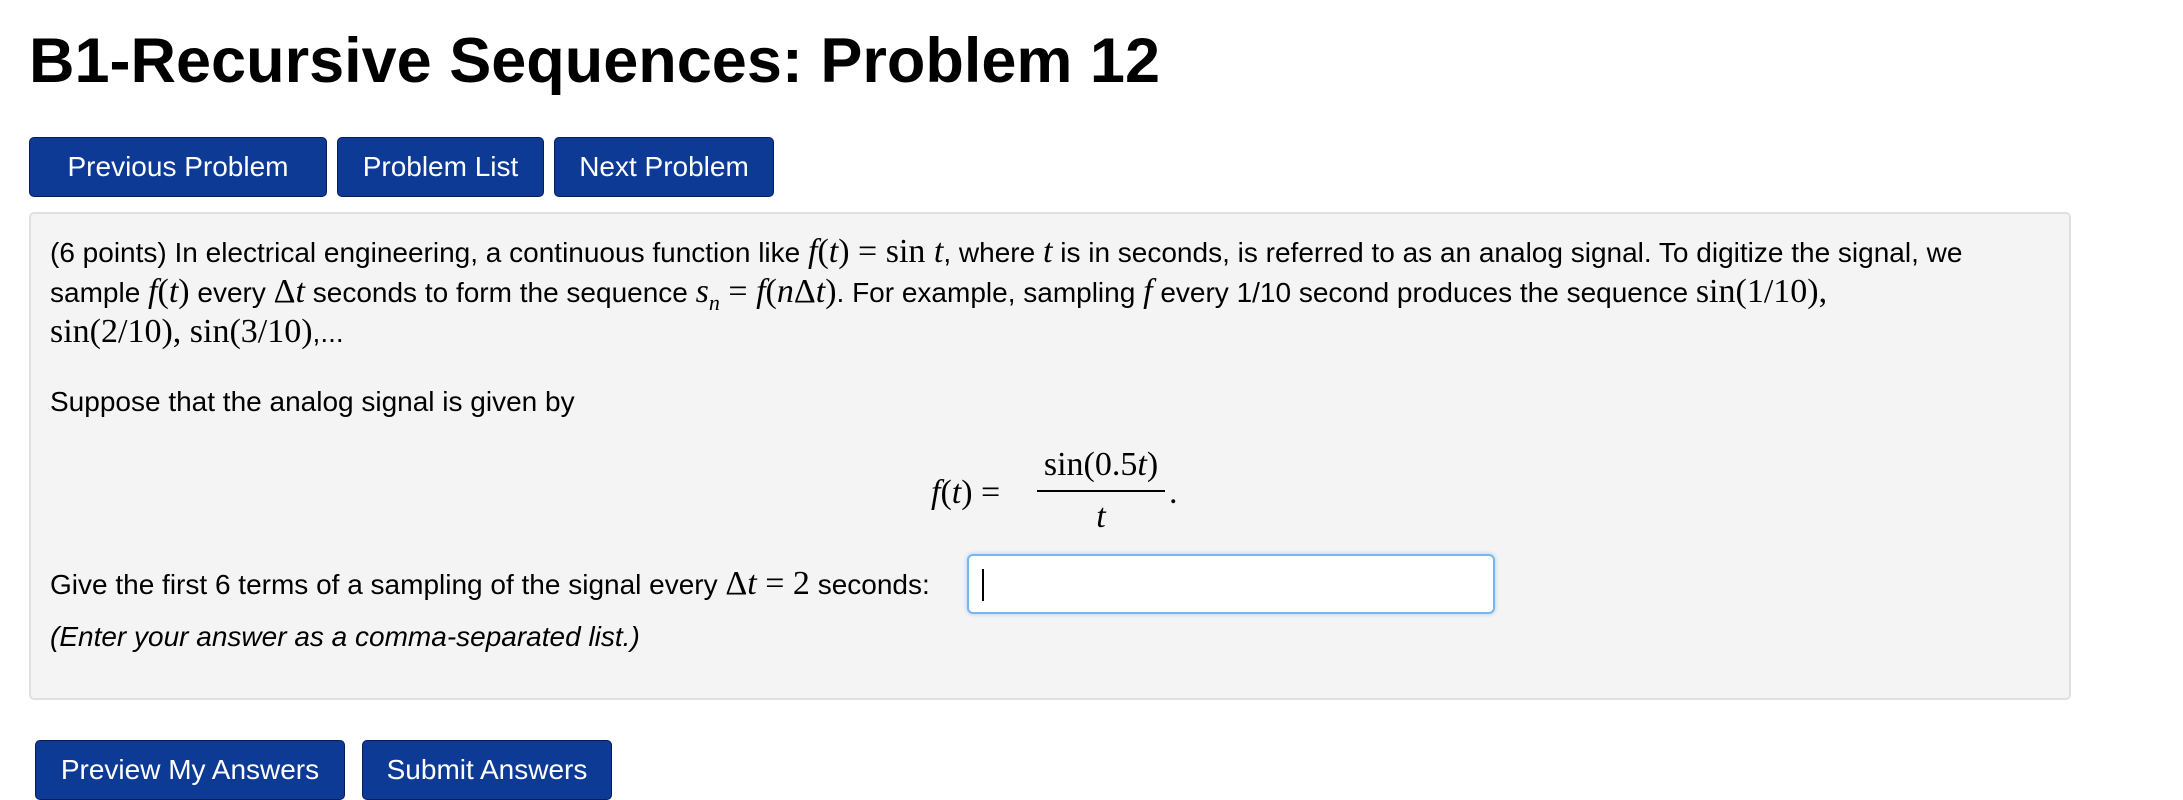  What do you see at coordinates (190, 770) in the screenshot?
I see `preview-answers-button: Preview My Answers` at bounding box center [190, 770].